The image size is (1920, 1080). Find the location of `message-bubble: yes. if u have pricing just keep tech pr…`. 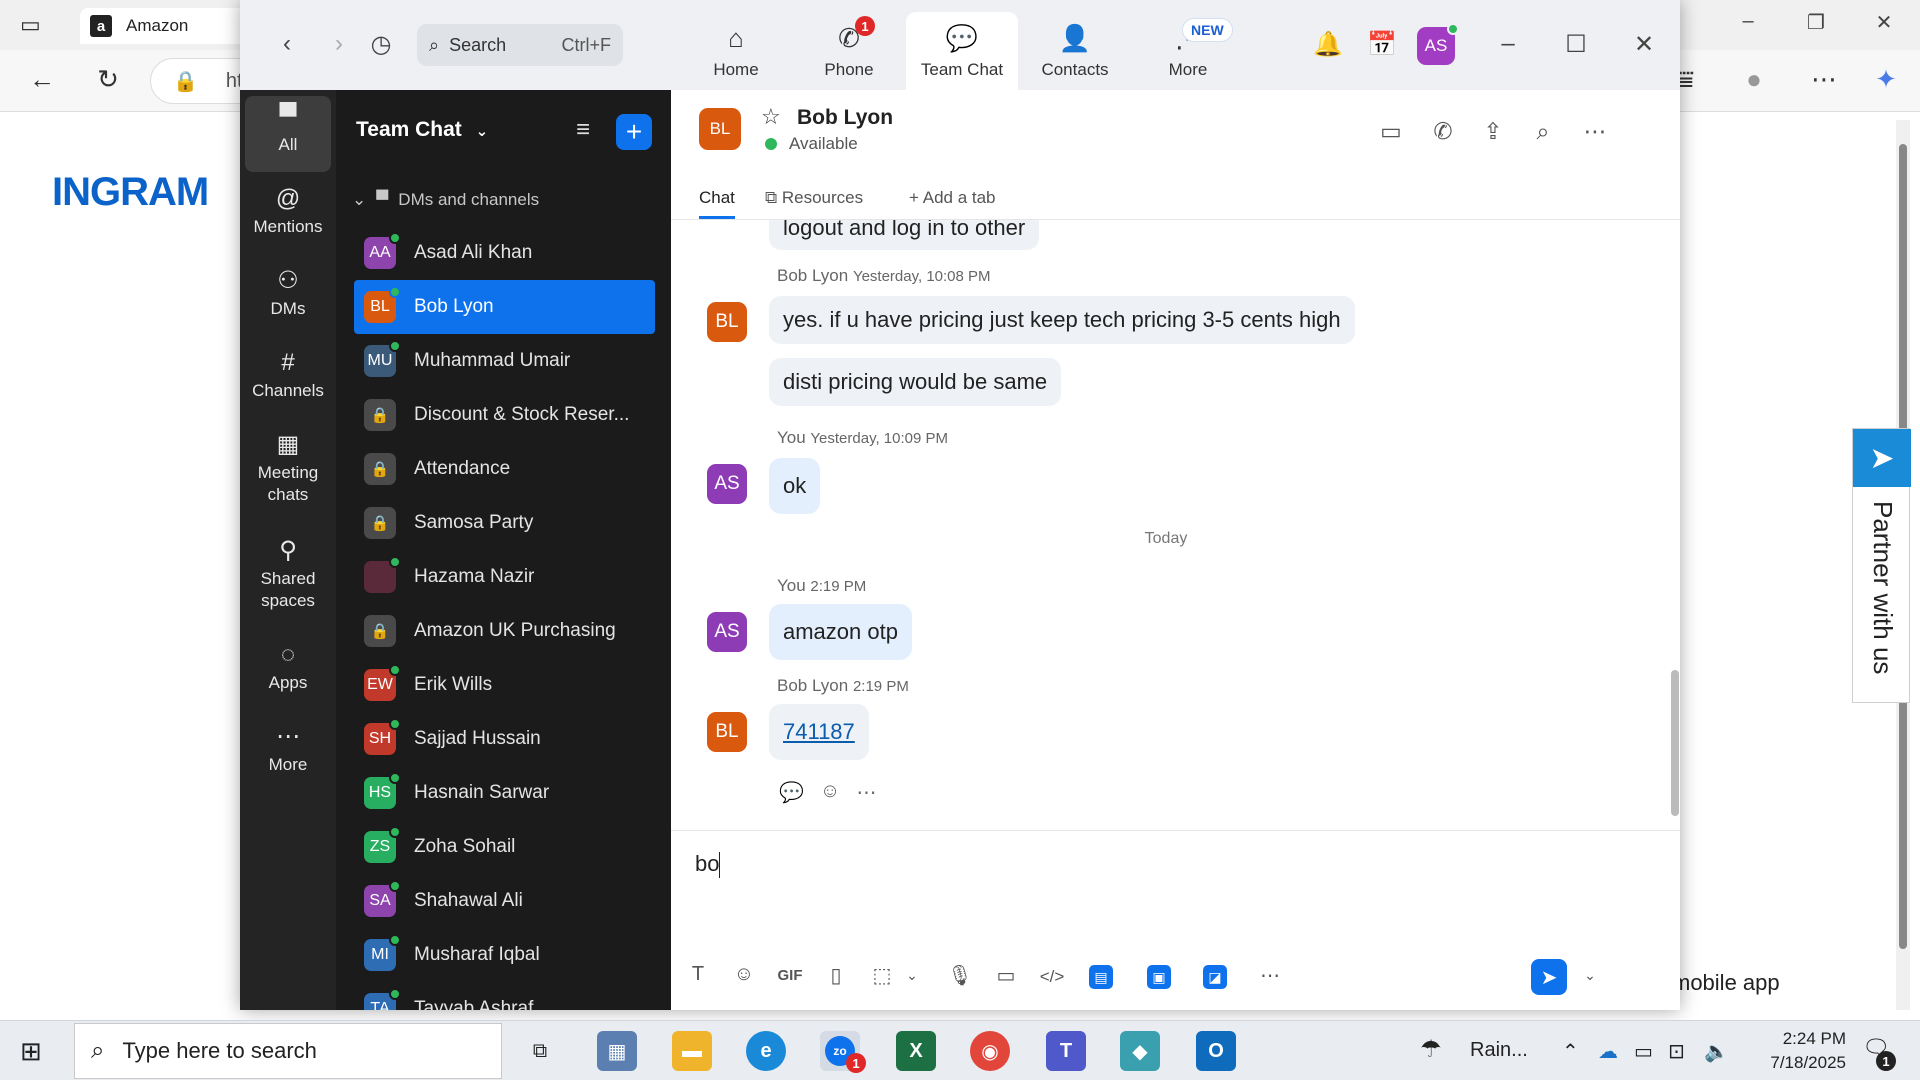

message-bubble: yes. if u have pricing just keep tech pr… is located at coordinates (1062, 320).